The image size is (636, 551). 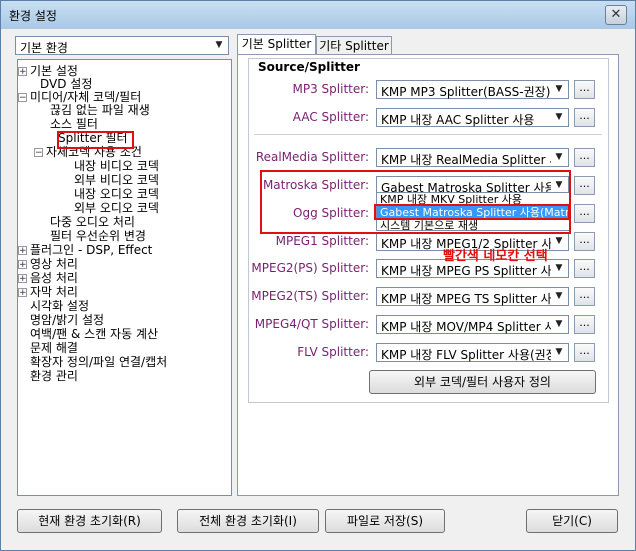 What do you see at coordinates (54, 264) in the screenshot?
I see `tree-item: 영상 처리` at bounding box center [54, 264].